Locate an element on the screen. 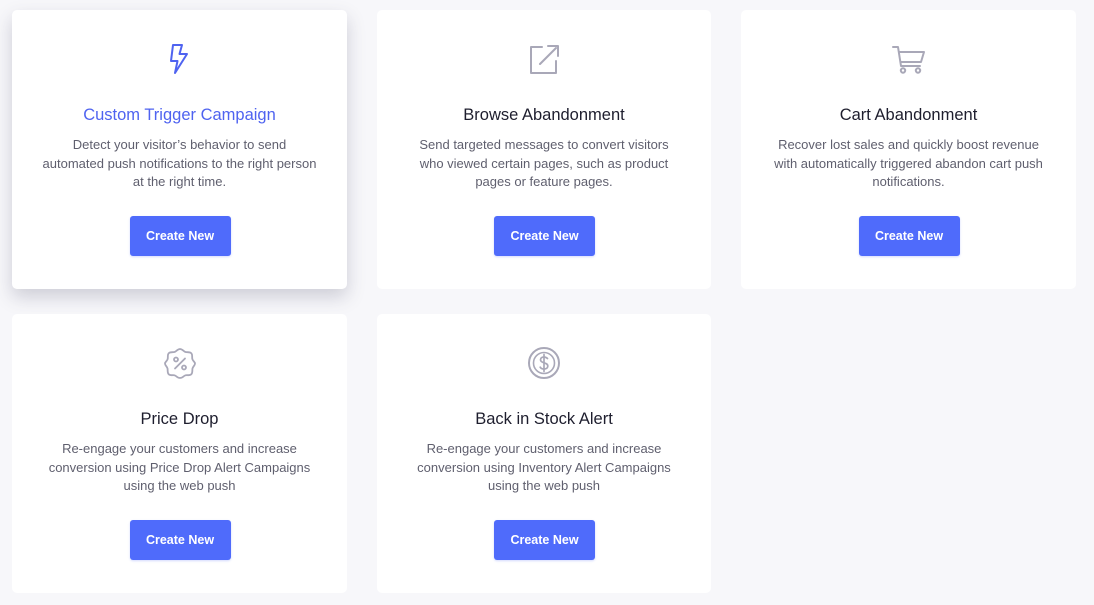 This screenshot has height=605, width=1094. card-title: Back in Stock Alert is located at coordinates (544, 419).